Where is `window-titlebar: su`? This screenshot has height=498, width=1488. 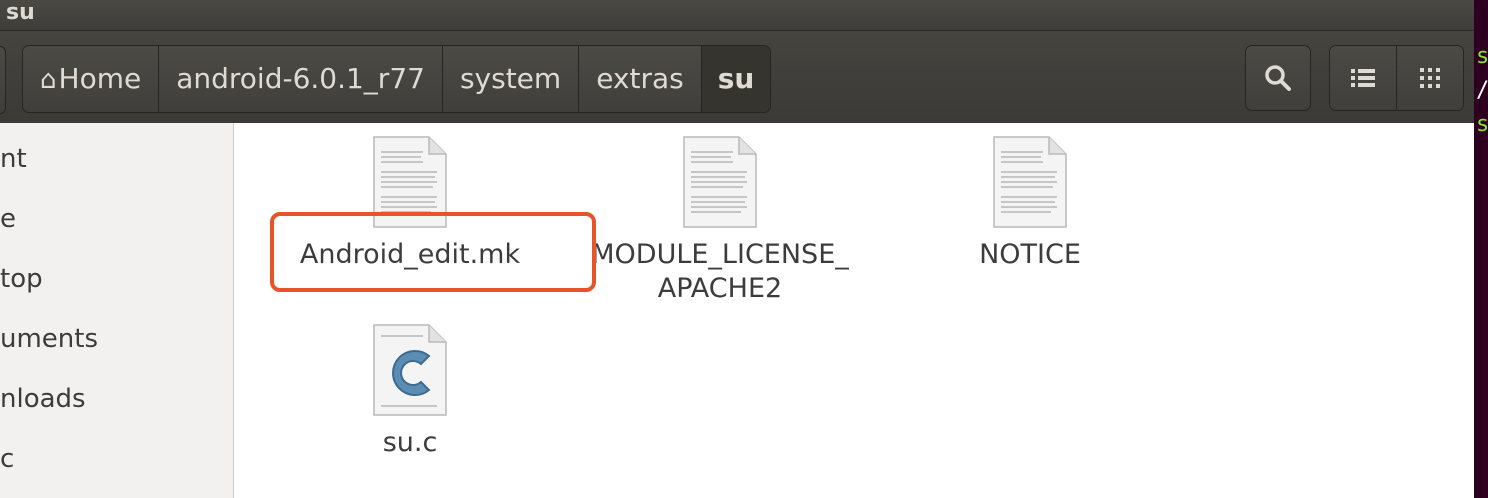
window-titlebar: su is located at coordinates (744, 15).